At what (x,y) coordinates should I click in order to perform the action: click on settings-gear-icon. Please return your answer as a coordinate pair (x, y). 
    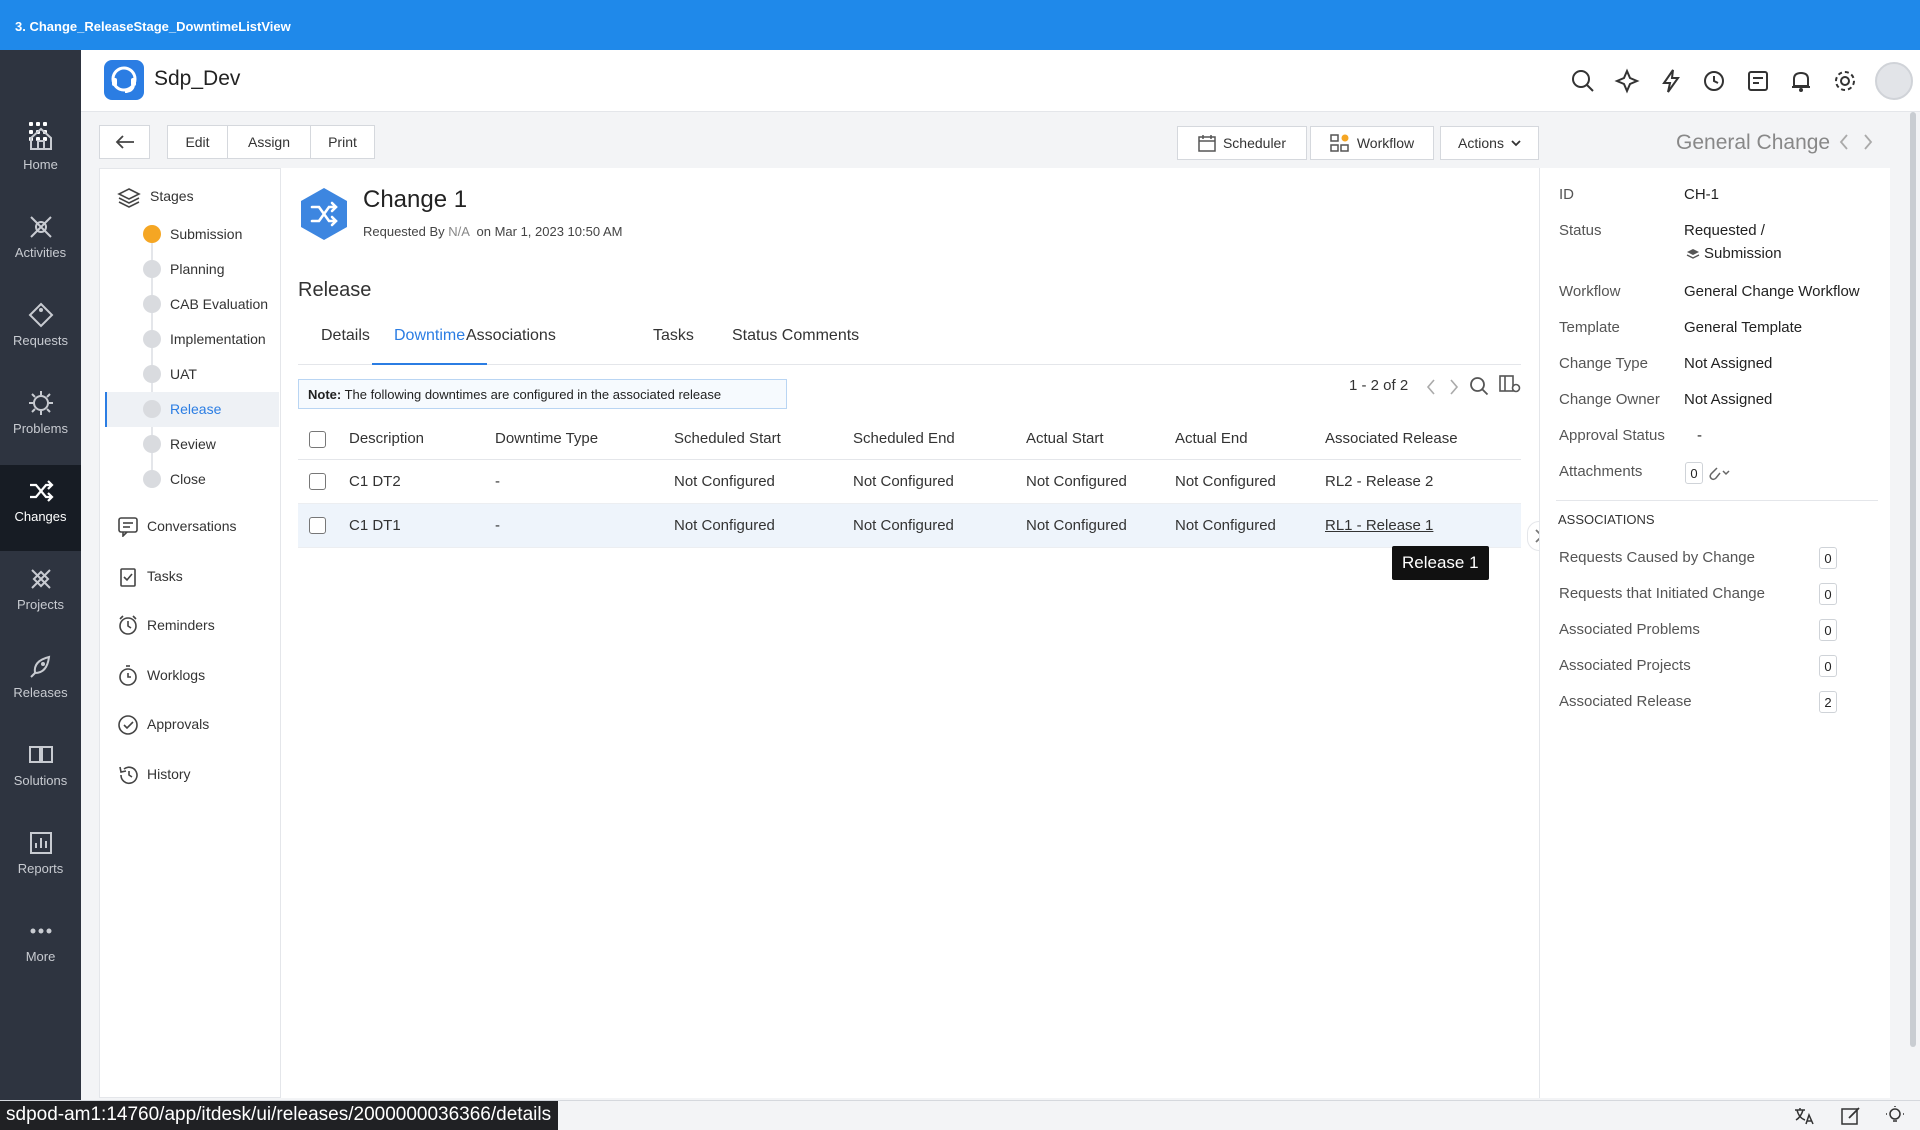
    Looking at the image, I should click on (1845, 81).